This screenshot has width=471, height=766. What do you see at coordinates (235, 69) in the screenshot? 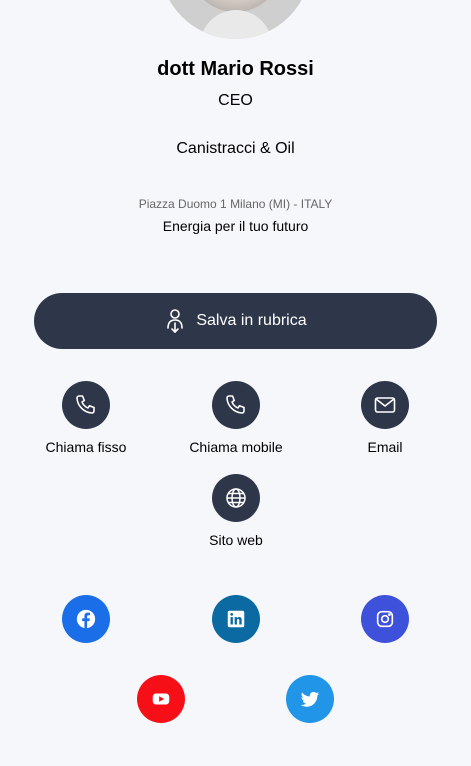
I see `profile-name: dott Mario Rossi` at bounding box center [235, 69].